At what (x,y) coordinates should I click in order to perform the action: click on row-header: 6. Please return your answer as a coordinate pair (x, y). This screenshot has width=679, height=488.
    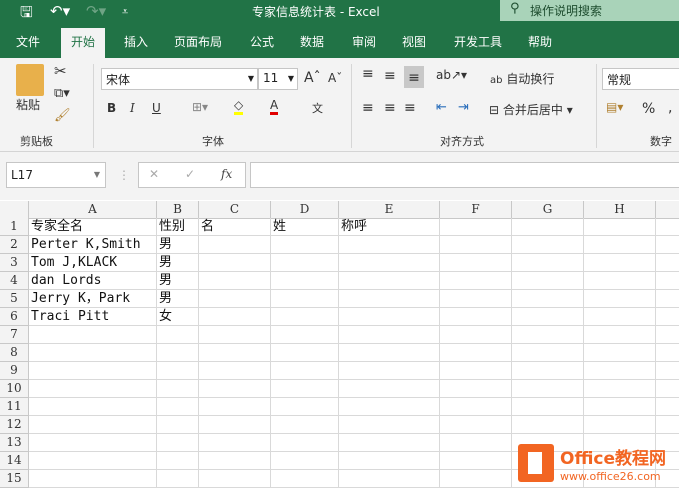
    Looking at the image, I should click on (14, 317).